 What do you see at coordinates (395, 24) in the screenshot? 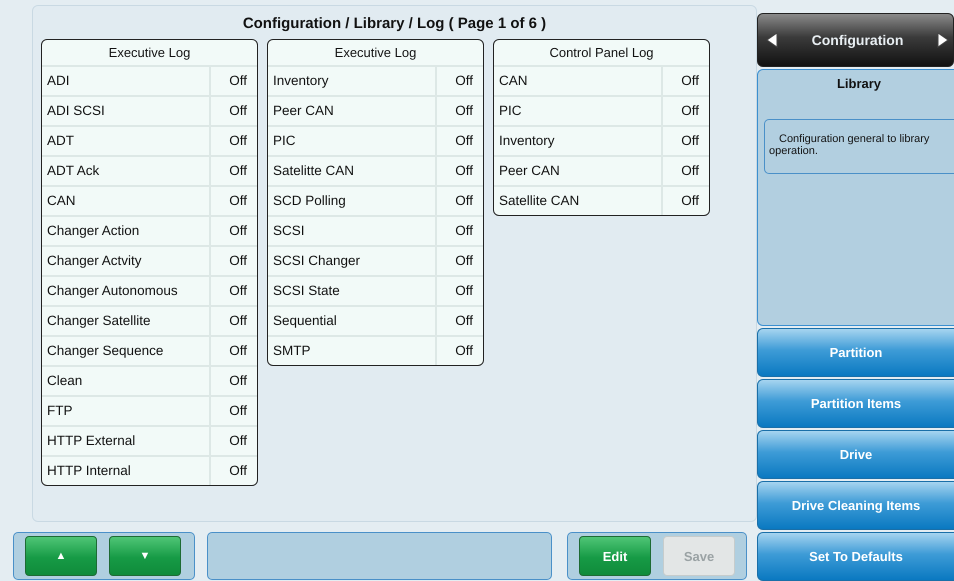
I see `page-title: Configuration / Library / Log ( Page 1 of 6 )` at bounding box center [395, 24].